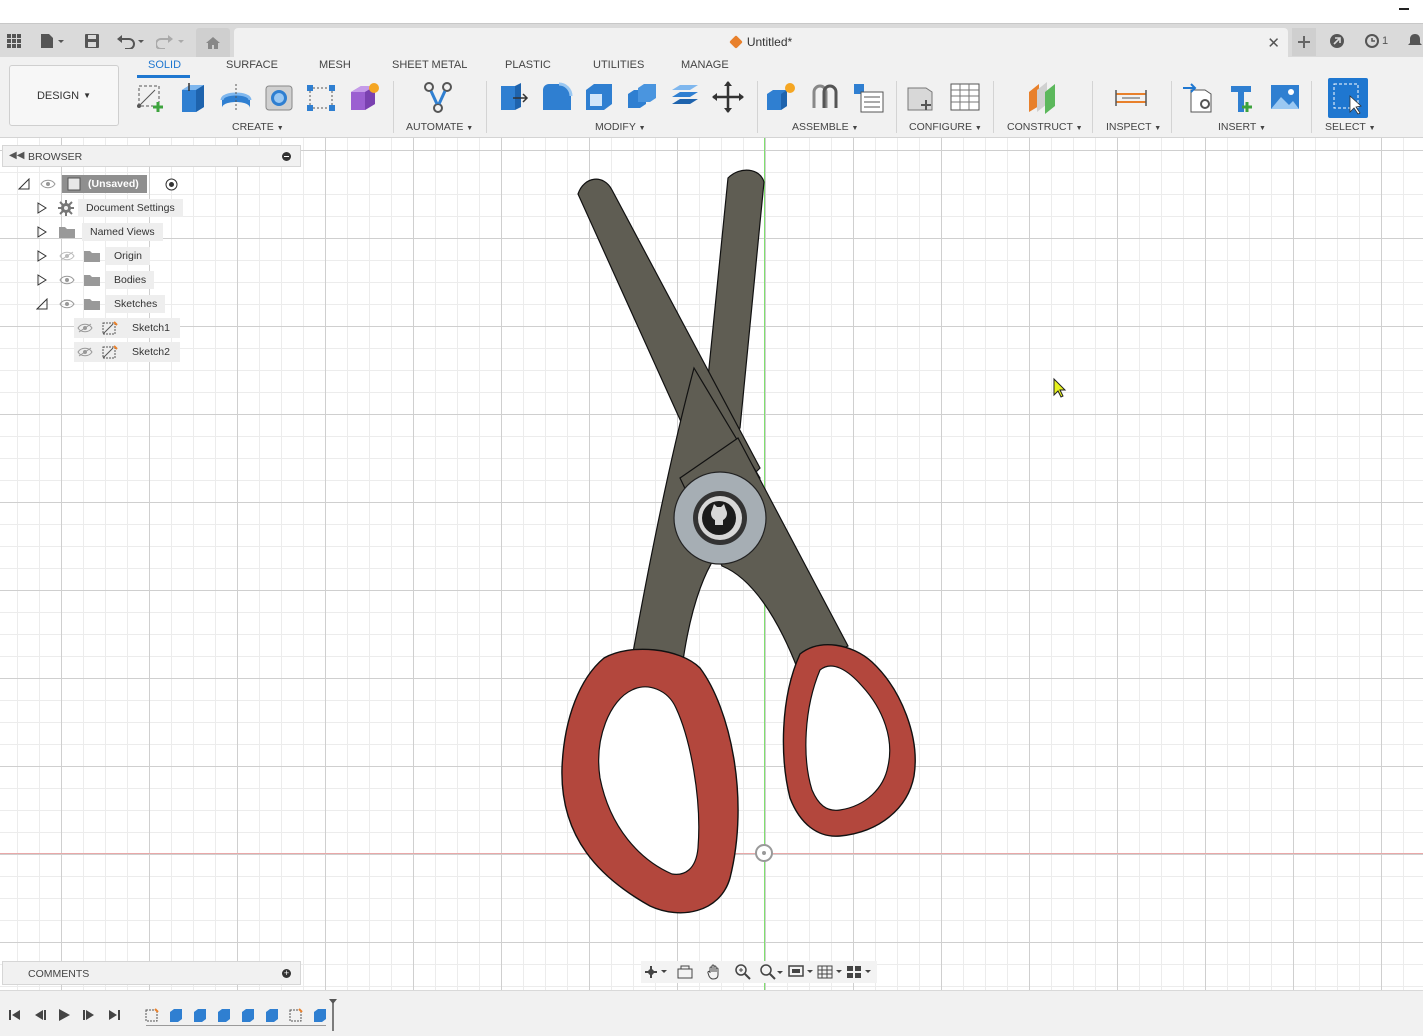  I want to click on job-status-icon: 1, so click(1376, 41).